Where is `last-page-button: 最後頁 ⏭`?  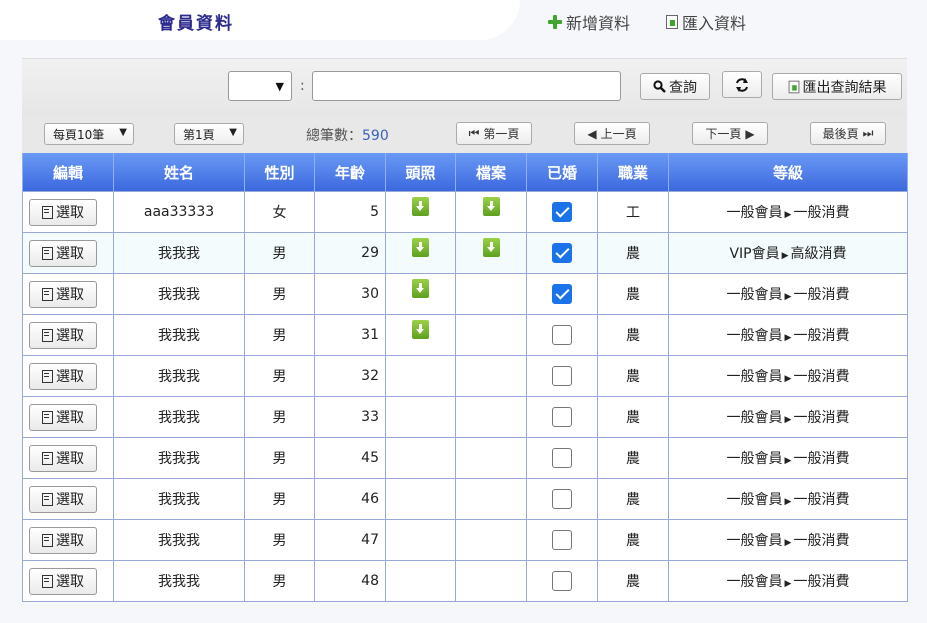
last-page-button: 最後頁 ⏭ is located at coordinates (848, 133).